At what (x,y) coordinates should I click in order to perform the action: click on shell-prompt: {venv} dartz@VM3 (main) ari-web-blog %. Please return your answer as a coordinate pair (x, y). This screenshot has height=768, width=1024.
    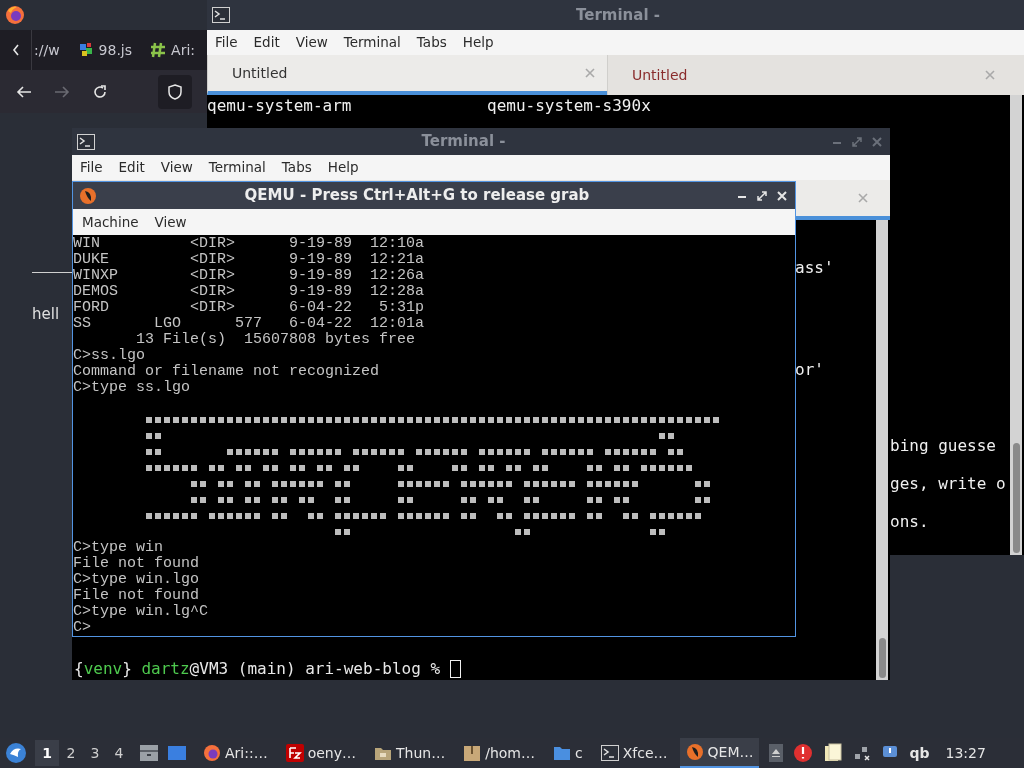
    Looking at the image, I should click on (258, 669).